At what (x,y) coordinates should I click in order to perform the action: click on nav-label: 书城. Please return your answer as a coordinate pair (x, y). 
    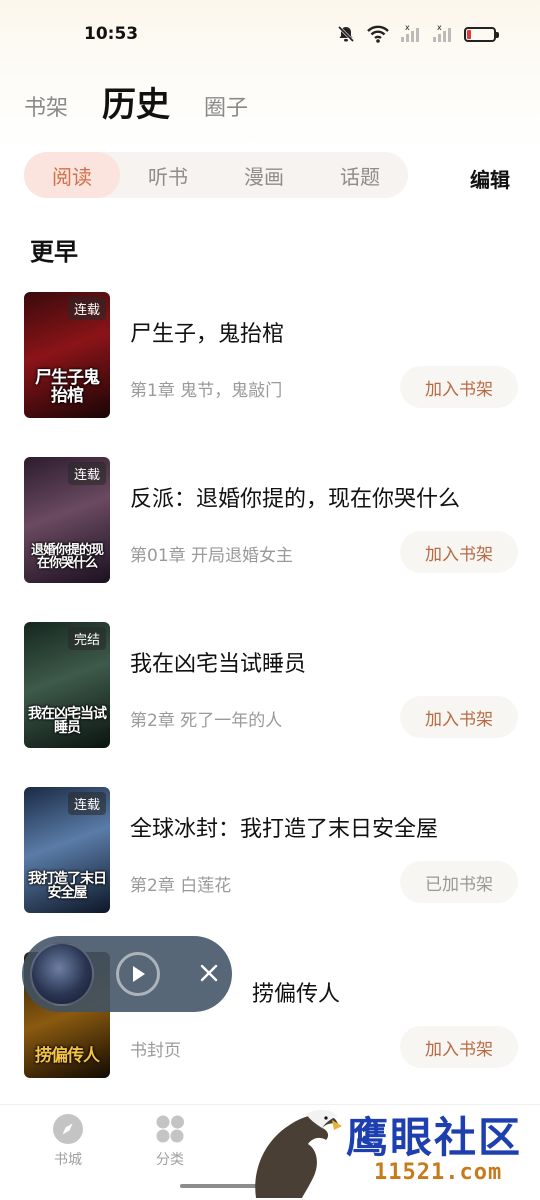
    Looking at the image, I should click on (68, 1160).